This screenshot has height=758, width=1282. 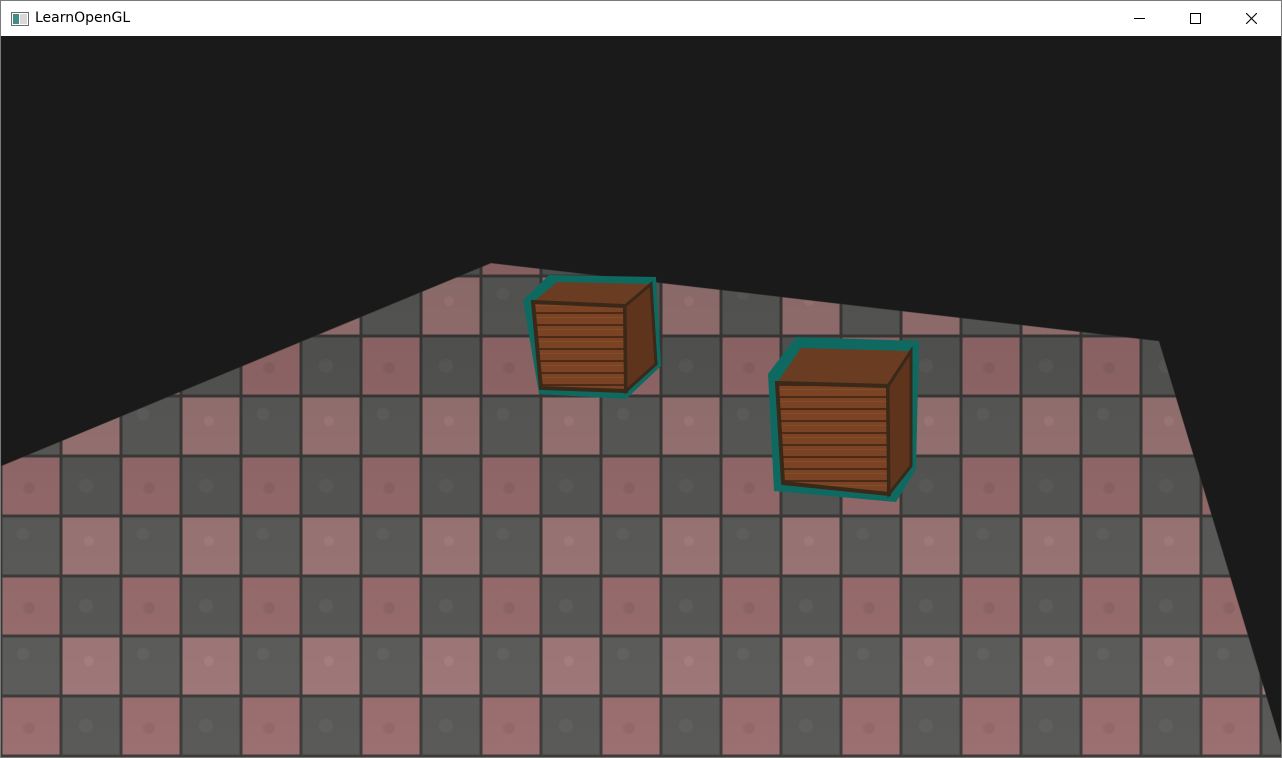 I want to click on minimize-button, so click(x=1139, y=18).